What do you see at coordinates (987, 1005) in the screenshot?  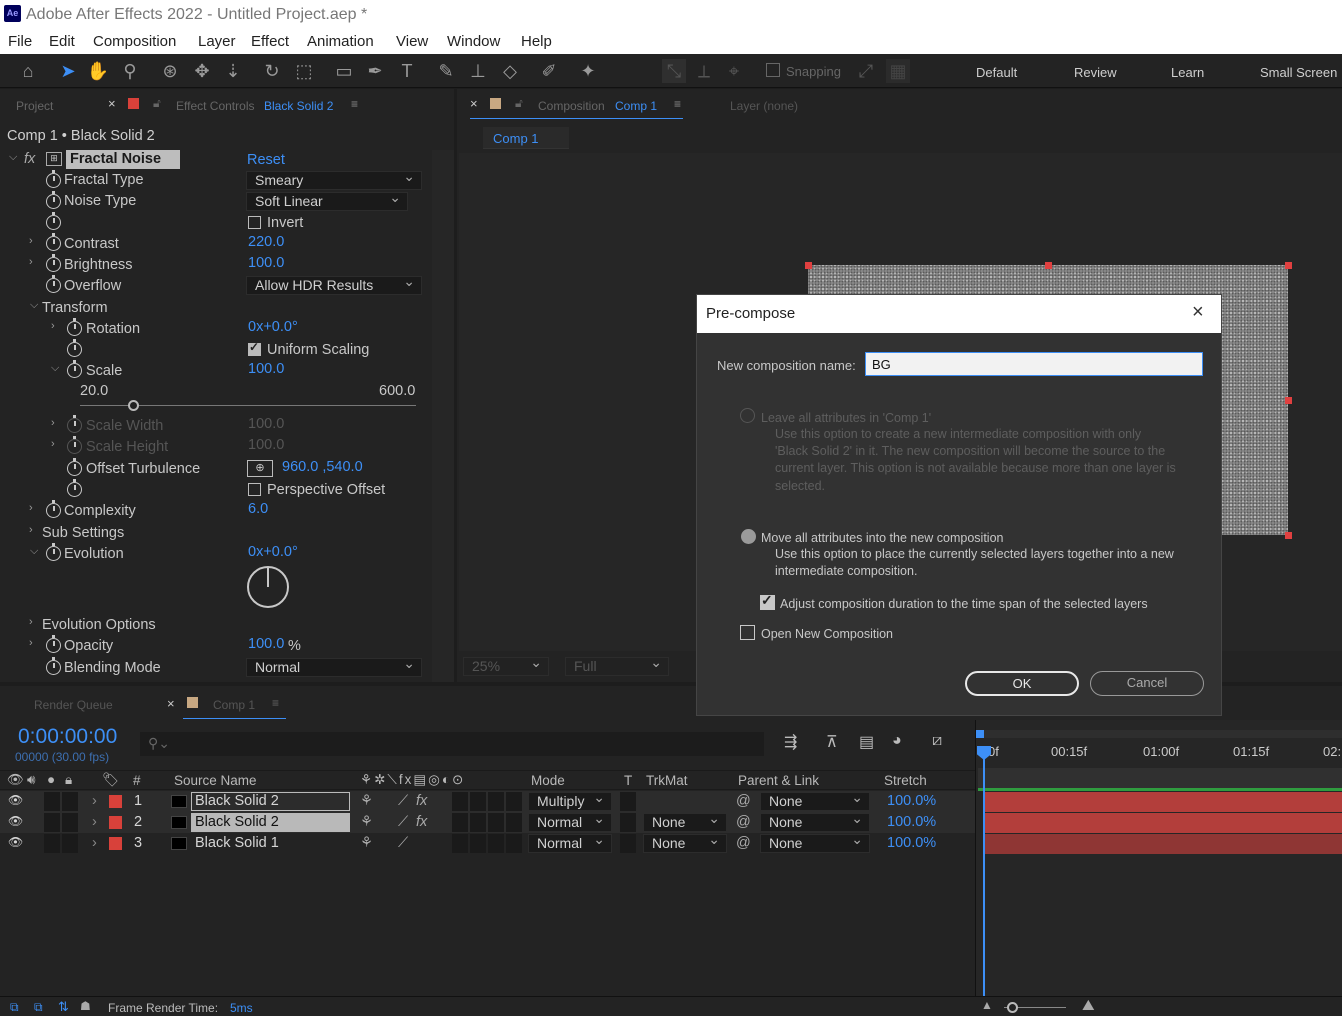 I see `zoom-out-icon: ▲` at bounding box center [987, 1005].